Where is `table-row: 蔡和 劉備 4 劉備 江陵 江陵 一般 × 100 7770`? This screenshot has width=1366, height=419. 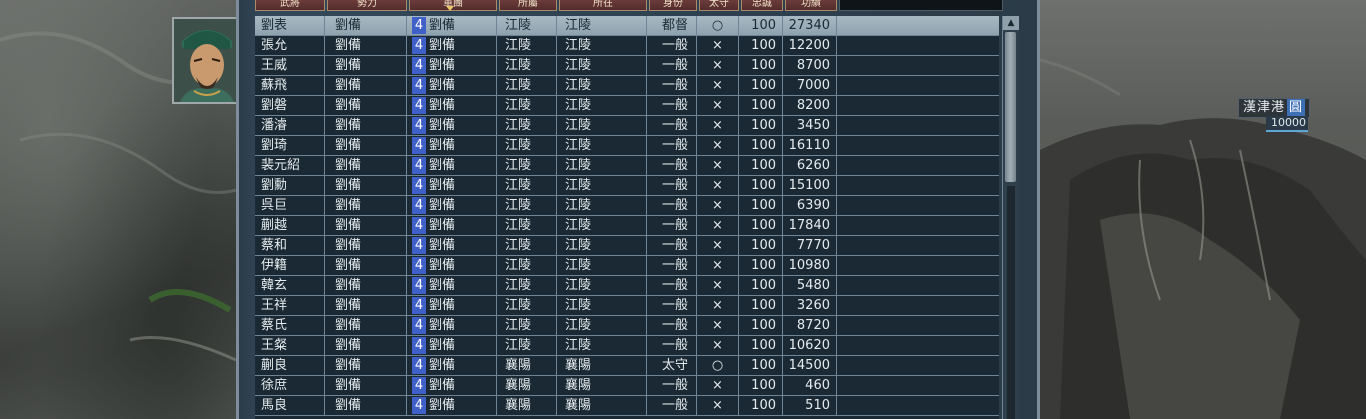 table-row: 蔡和 劉備 4 劉備 江陵 江陵 一般 × 100 7770 is located at coordinates (627, 246).